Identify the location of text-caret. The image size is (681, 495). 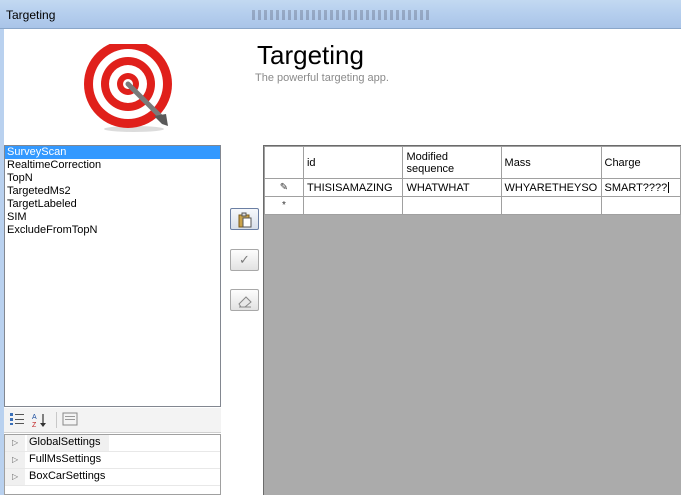
(669, 188).